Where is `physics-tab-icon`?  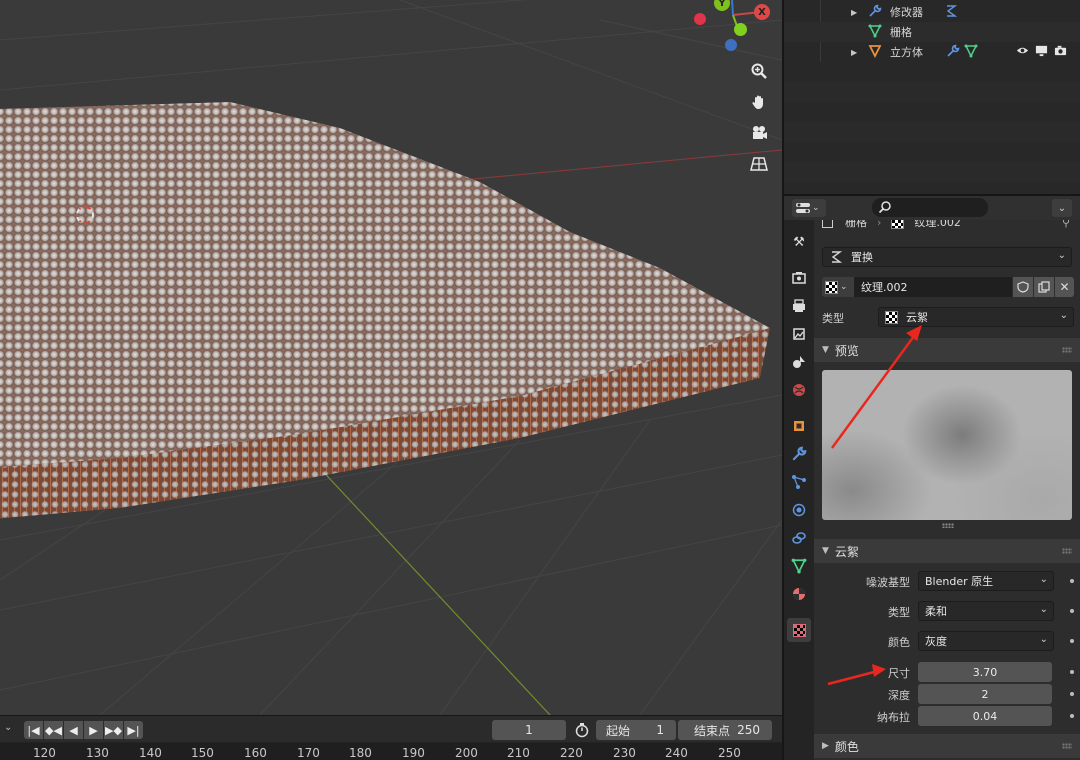
physics-tab-icon is located at coordinates (799, 510).